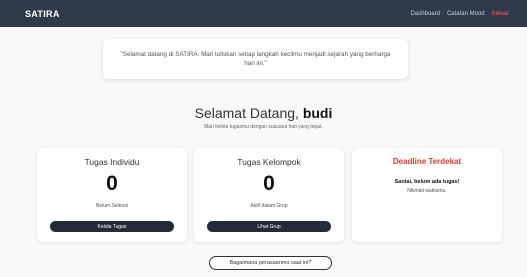 This screenshot has width=527, height=277. What do you see at coordinates (263, 13) in the screenshot?
I see `top-navbar: SATIRA Dashboard Catatan Mood Keluar` at bounding box center [263, 13].